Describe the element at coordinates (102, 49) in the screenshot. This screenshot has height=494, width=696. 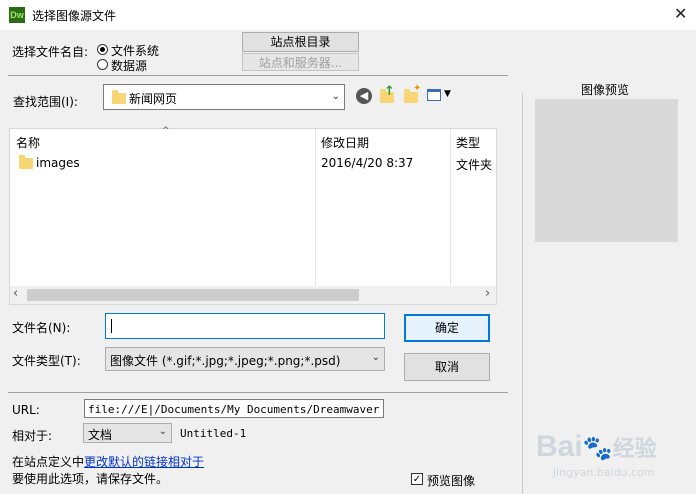
I see `radio-filesystem` at that location.